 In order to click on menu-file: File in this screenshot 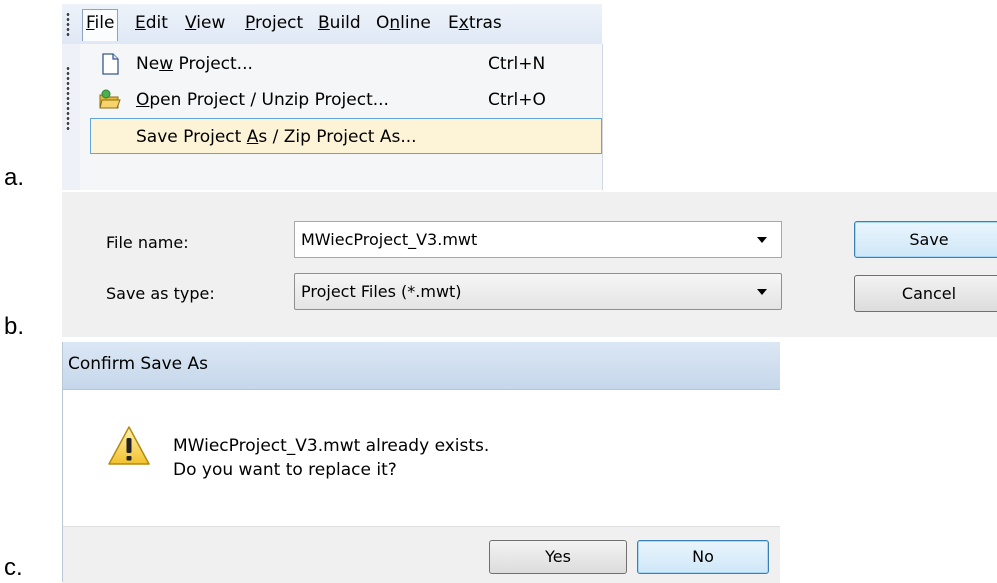, I will do `click(100, 25)`.